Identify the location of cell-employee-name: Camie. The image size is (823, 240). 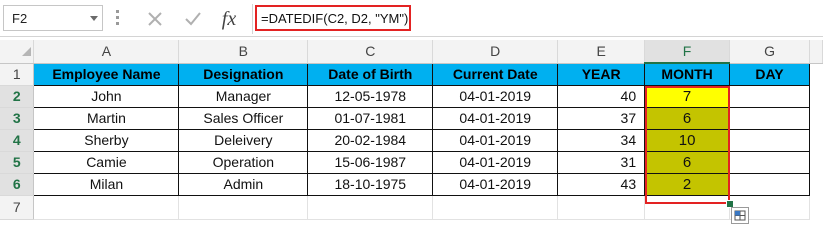
(106, 162).